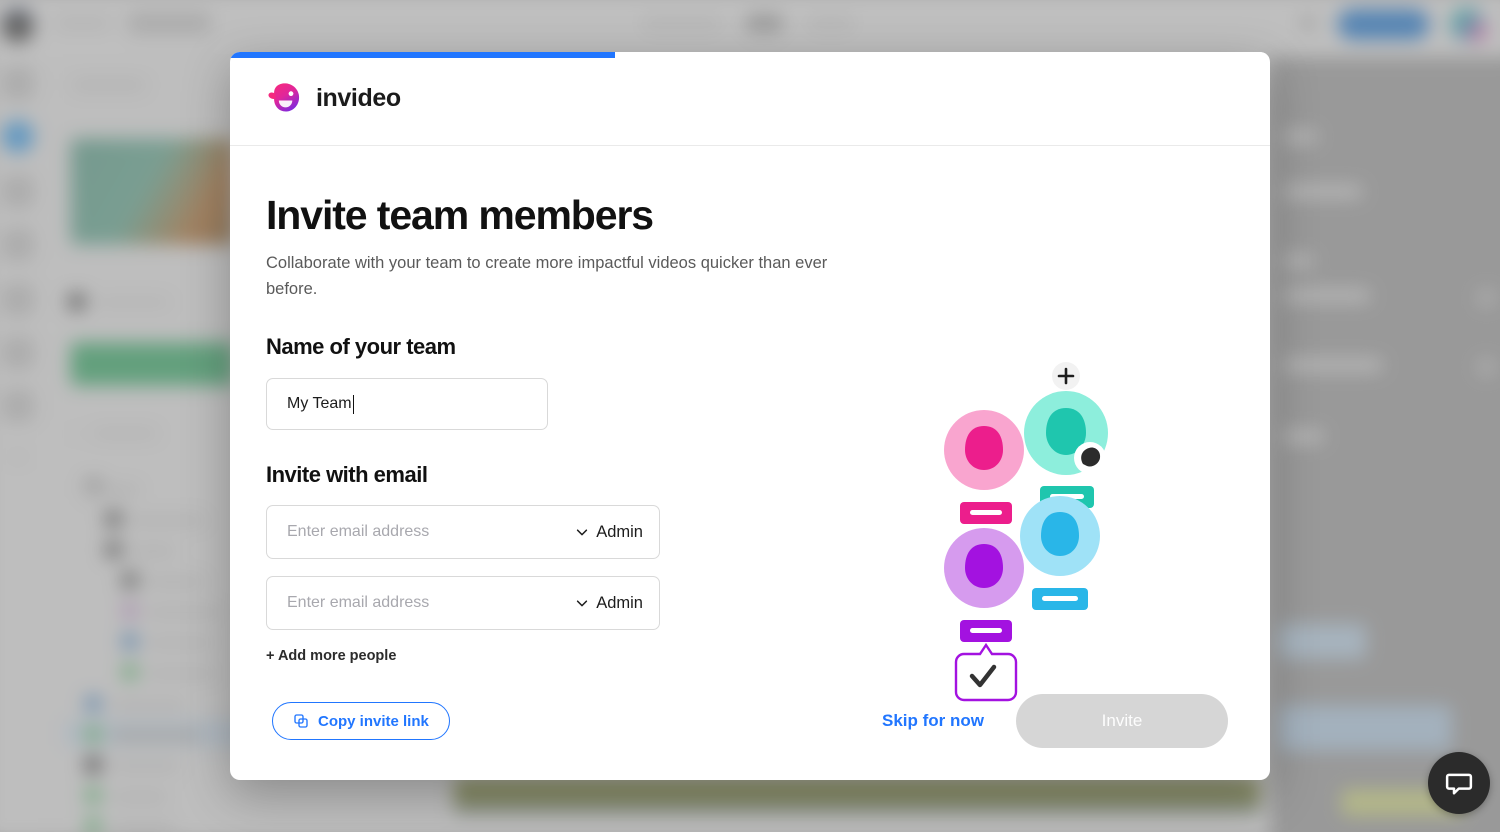 This screenshot has width=1500, height=832. Describe the element at coordinates (422, 55) in the screenshot. I see `onboarding-progress-fill` at that location.